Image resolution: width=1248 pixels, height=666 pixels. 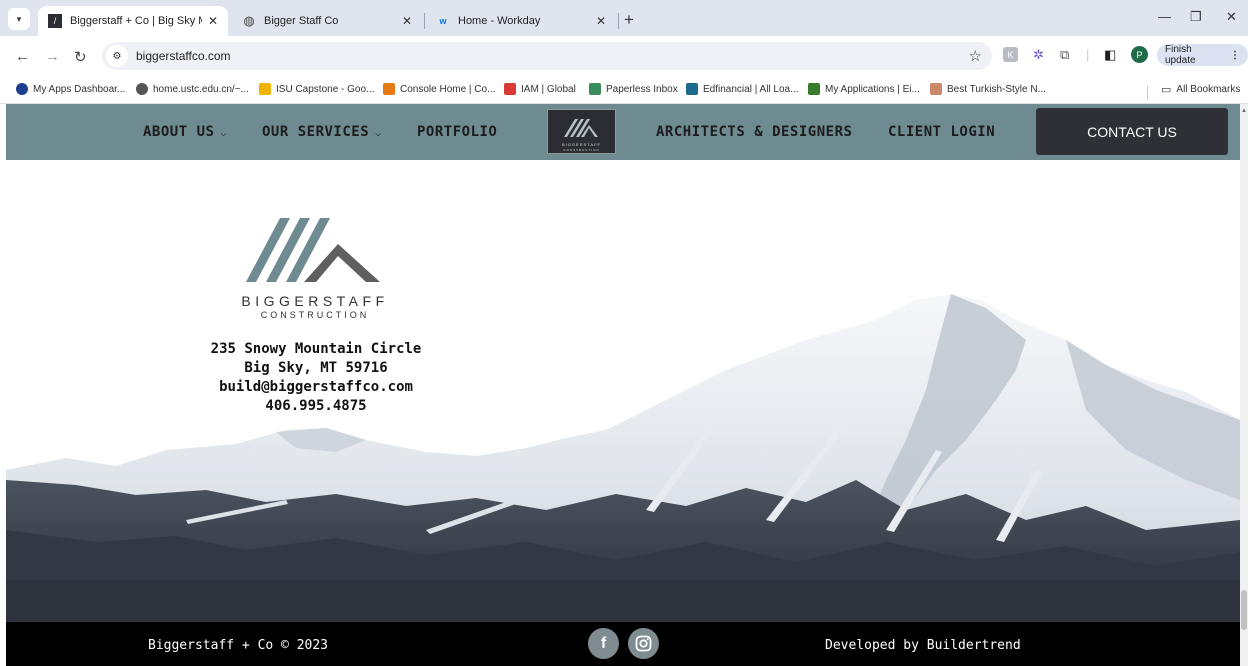 I want to click on close-window-icon: ✕, so click(x=1231, y=17).